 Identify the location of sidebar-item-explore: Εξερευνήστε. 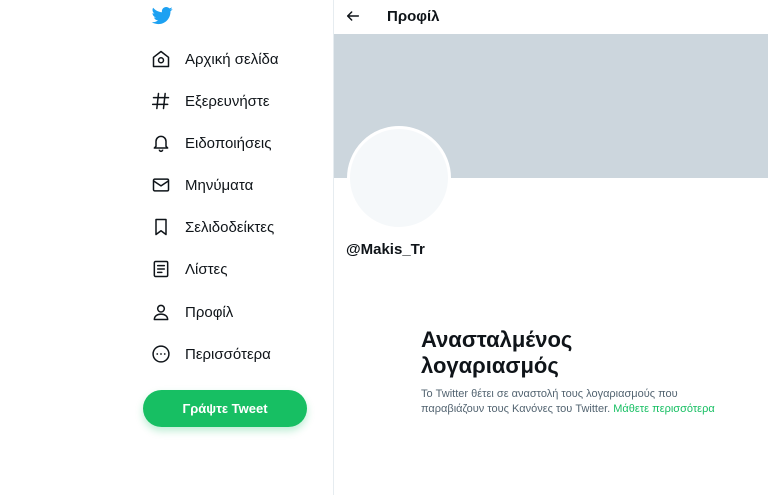
(210, 101).